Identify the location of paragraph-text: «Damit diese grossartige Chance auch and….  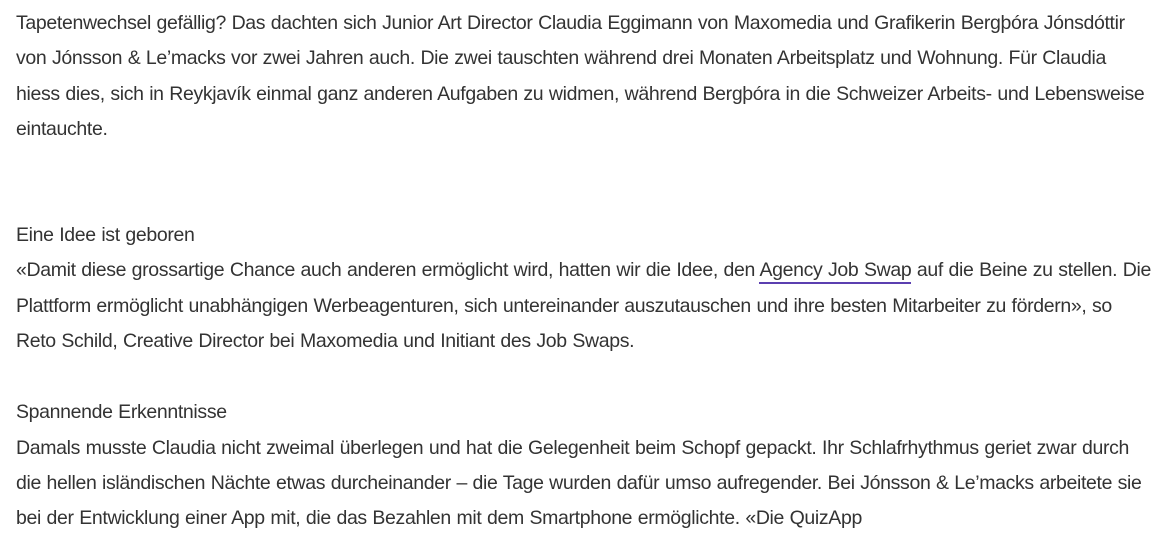
(388, 270).